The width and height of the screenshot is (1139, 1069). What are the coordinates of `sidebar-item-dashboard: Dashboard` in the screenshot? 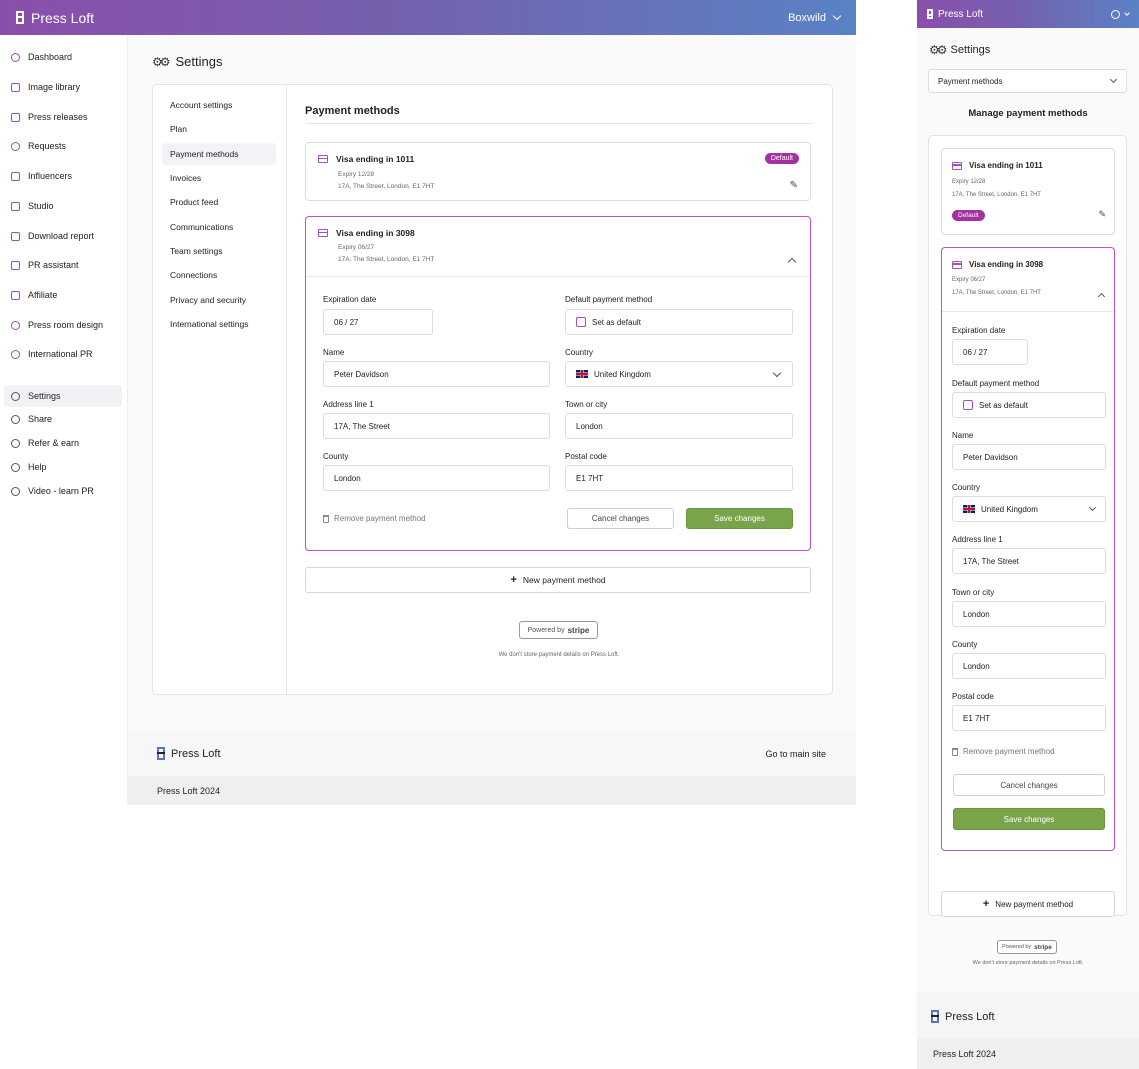 It's located at (63, 57).